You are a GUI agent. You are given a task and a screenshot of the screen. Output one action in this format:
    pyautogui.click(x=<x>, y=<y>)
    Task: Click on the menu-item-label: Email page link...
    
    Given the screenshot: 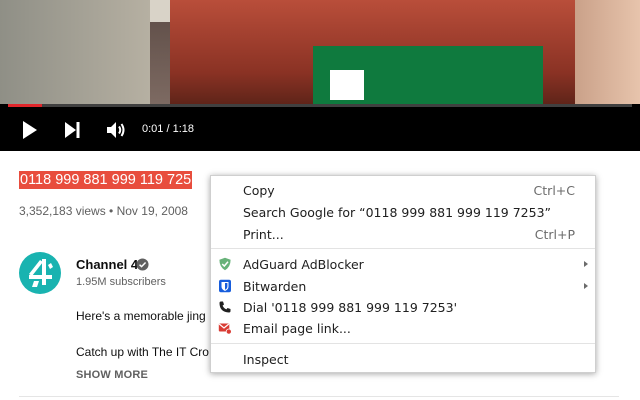 What is the action you would take?
    pyautogui.click(x=297, y=328)
    